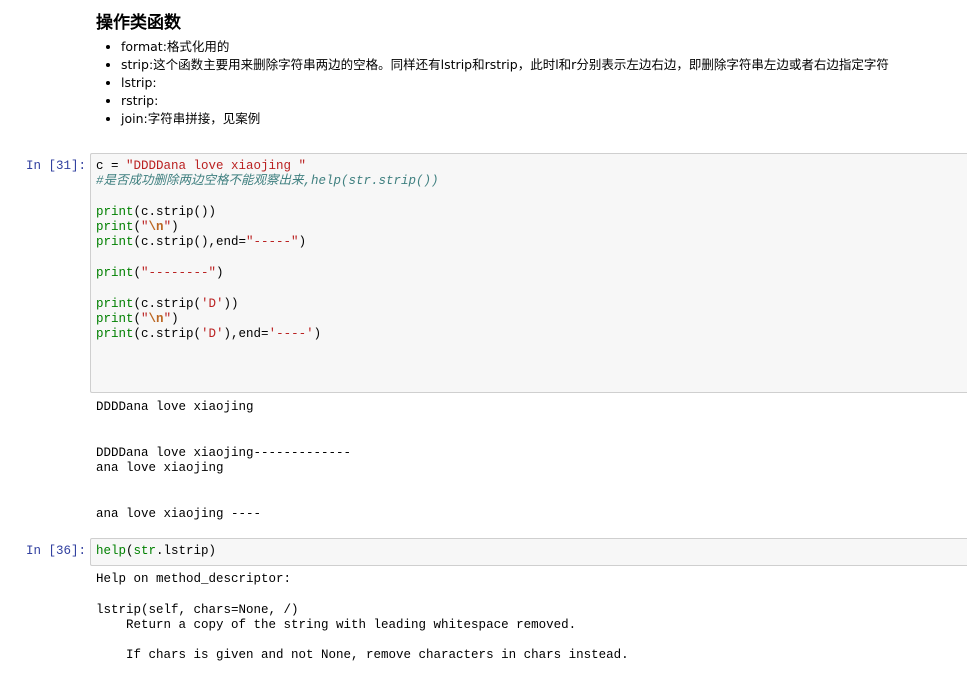 This screenshot has height=685, width=967. I want to click on list-item: join:字符串拼接，见案例, so click(505, 119).